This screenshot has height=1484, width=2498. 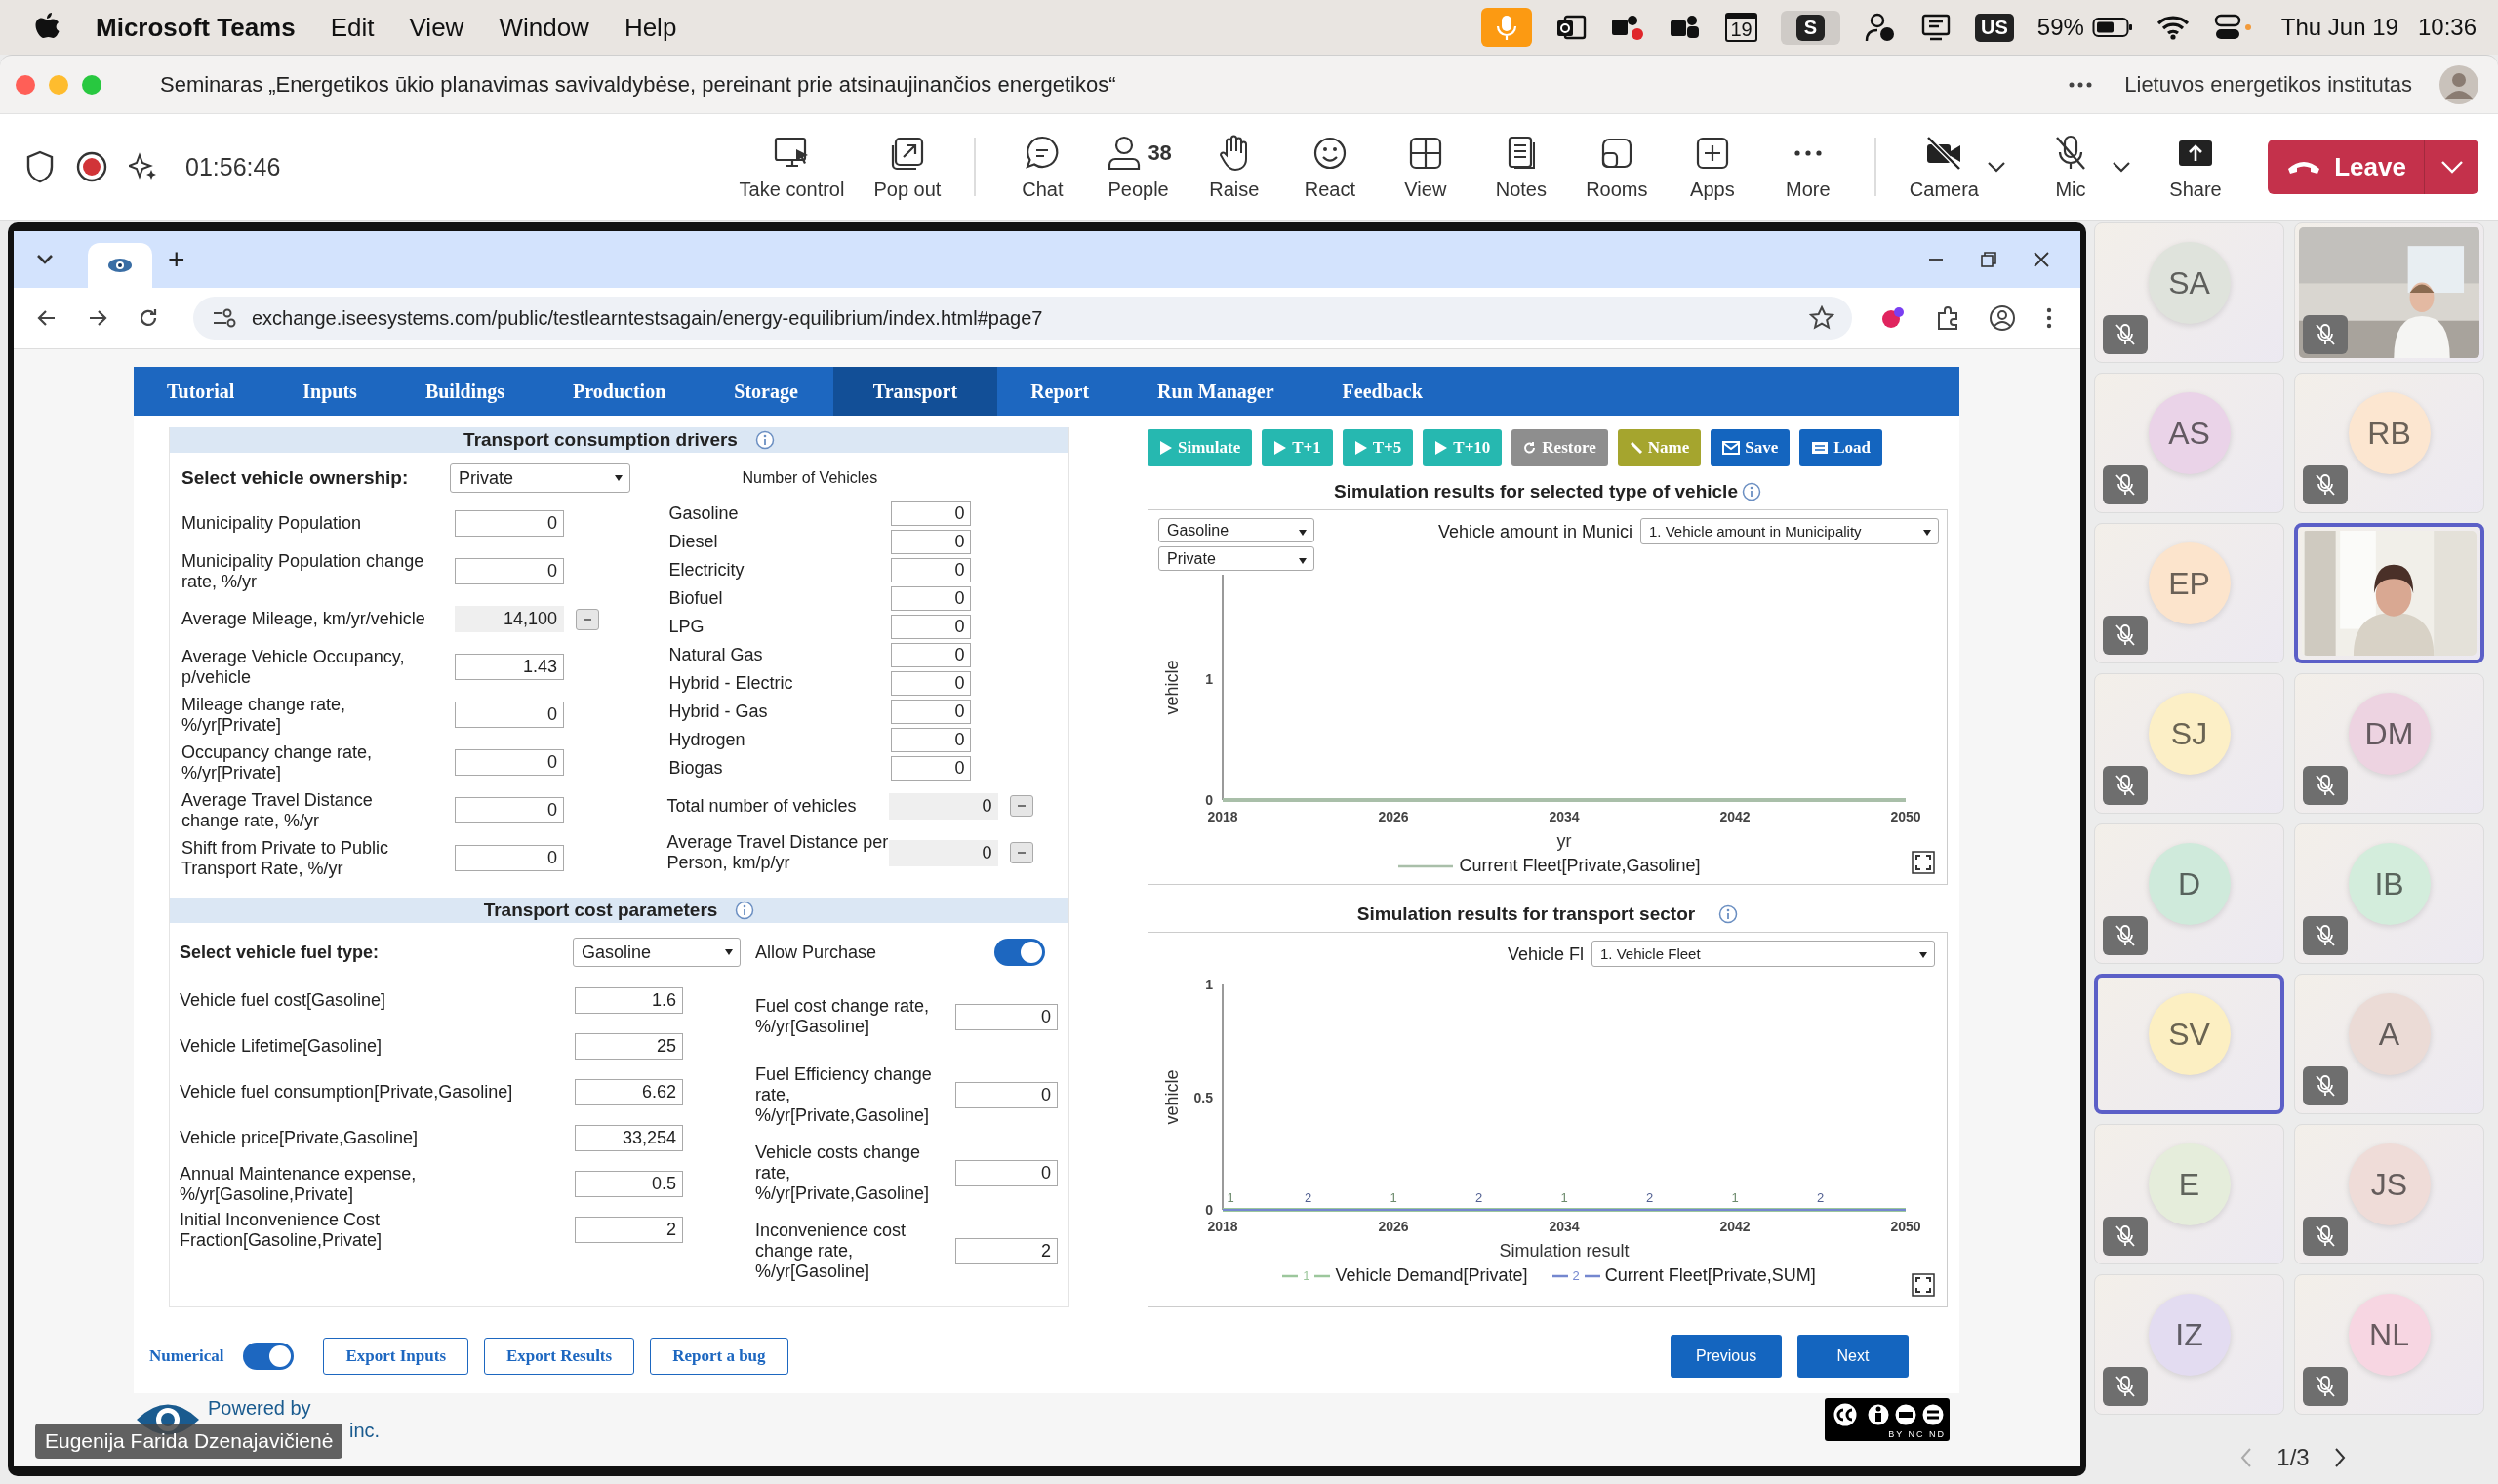 What do you see at coordinates (844, 1094) in the screenshot?
I see `field-label: Fuel Efficiency change rate, %/yr[Private,Gasoline]` at bounding box center [844, 1094].